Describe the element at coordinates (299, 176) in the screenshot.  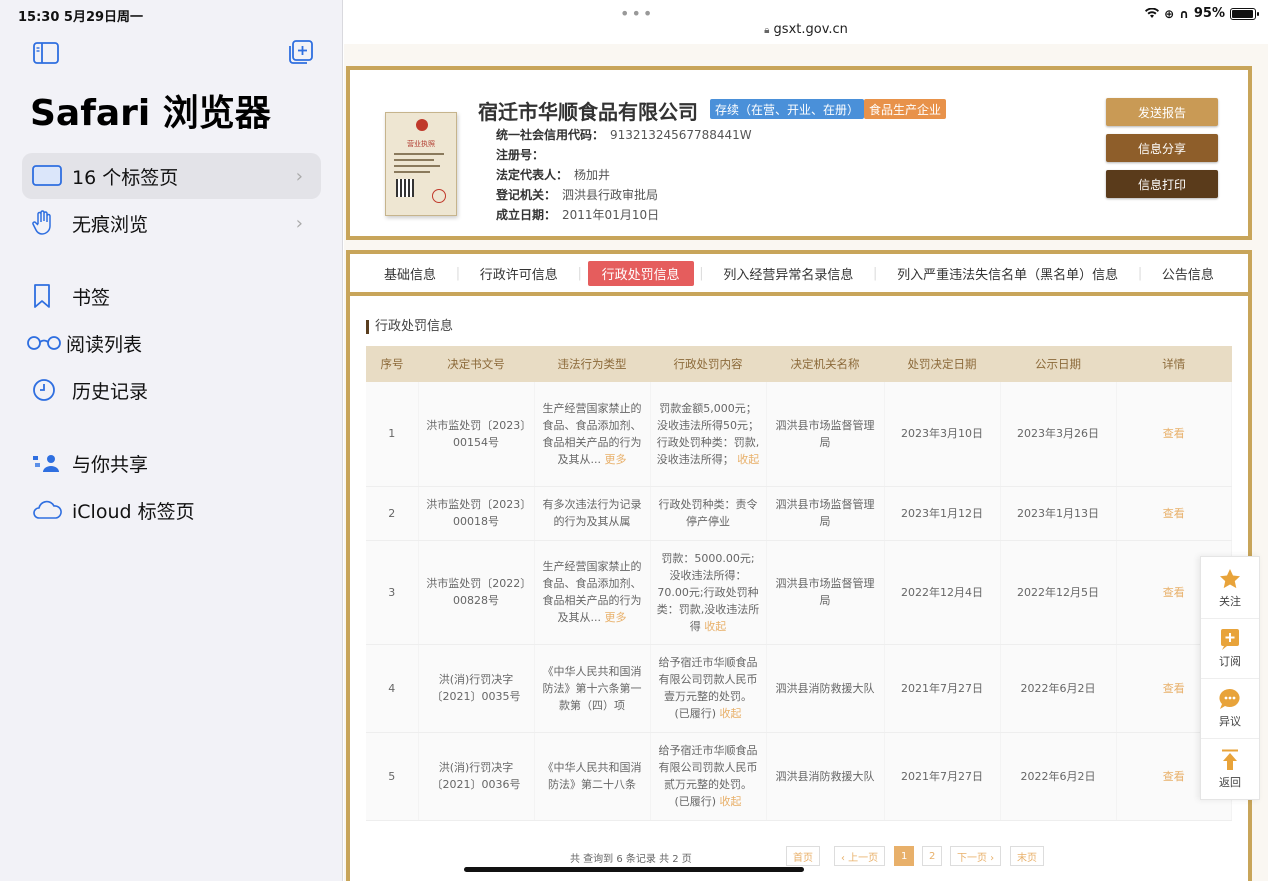
I see `chevron-right-icon: ›` at that location.